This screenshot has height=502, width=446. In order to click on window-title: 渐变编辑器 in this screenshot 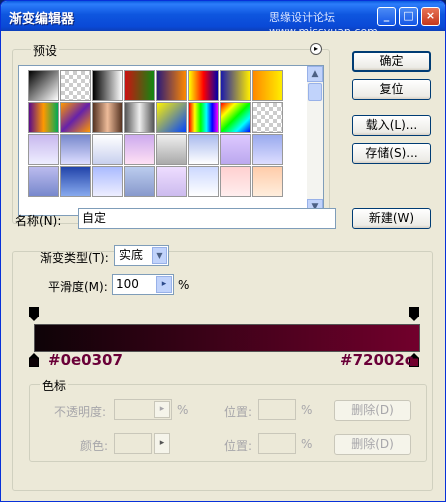, I will do `click(42, 19)`.